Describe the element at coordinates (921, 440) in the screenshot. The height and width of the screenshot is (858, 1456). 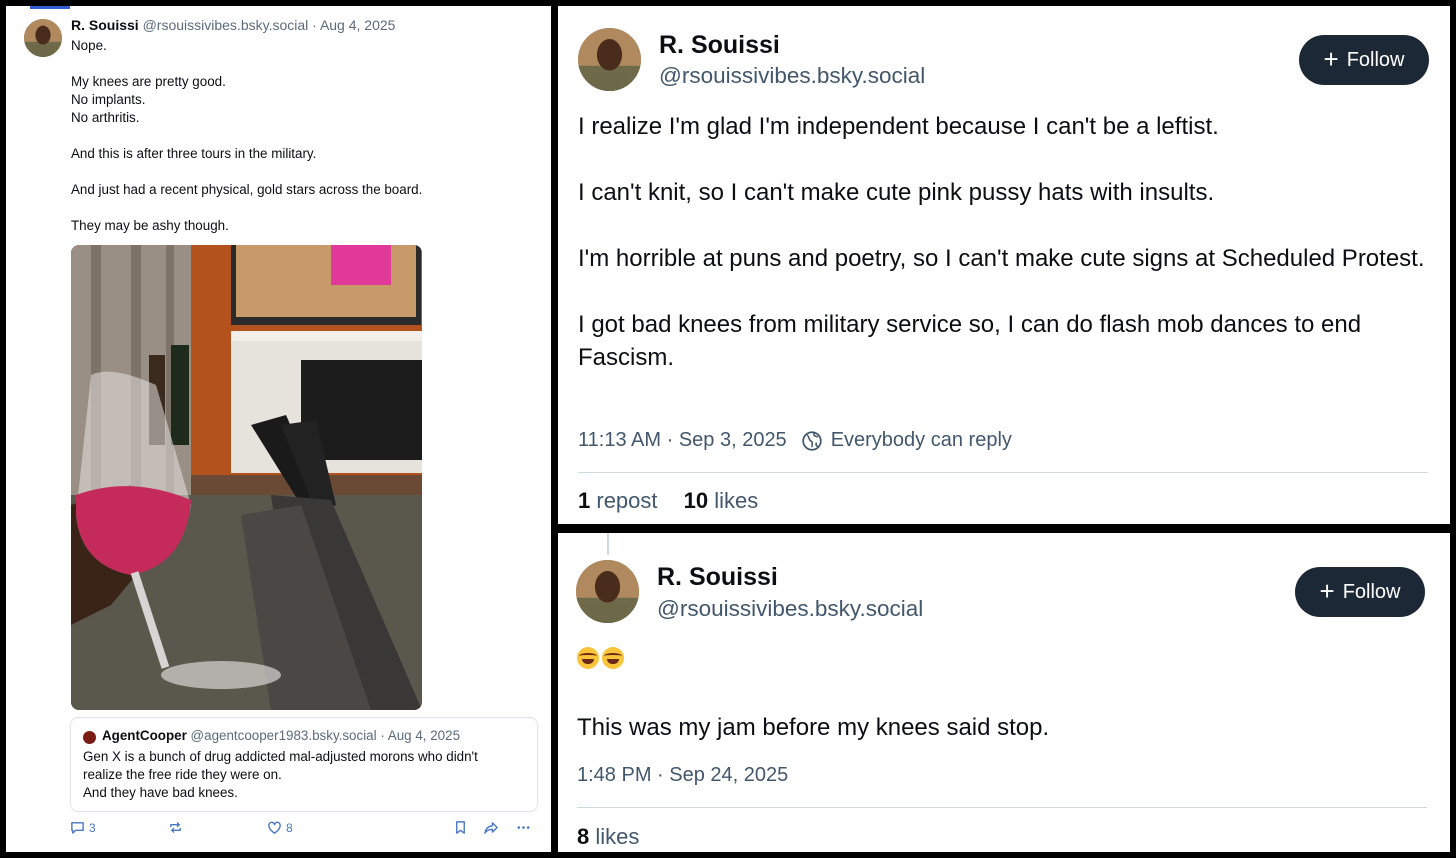
I see `reply-setting: Everybody can reply` at that location.